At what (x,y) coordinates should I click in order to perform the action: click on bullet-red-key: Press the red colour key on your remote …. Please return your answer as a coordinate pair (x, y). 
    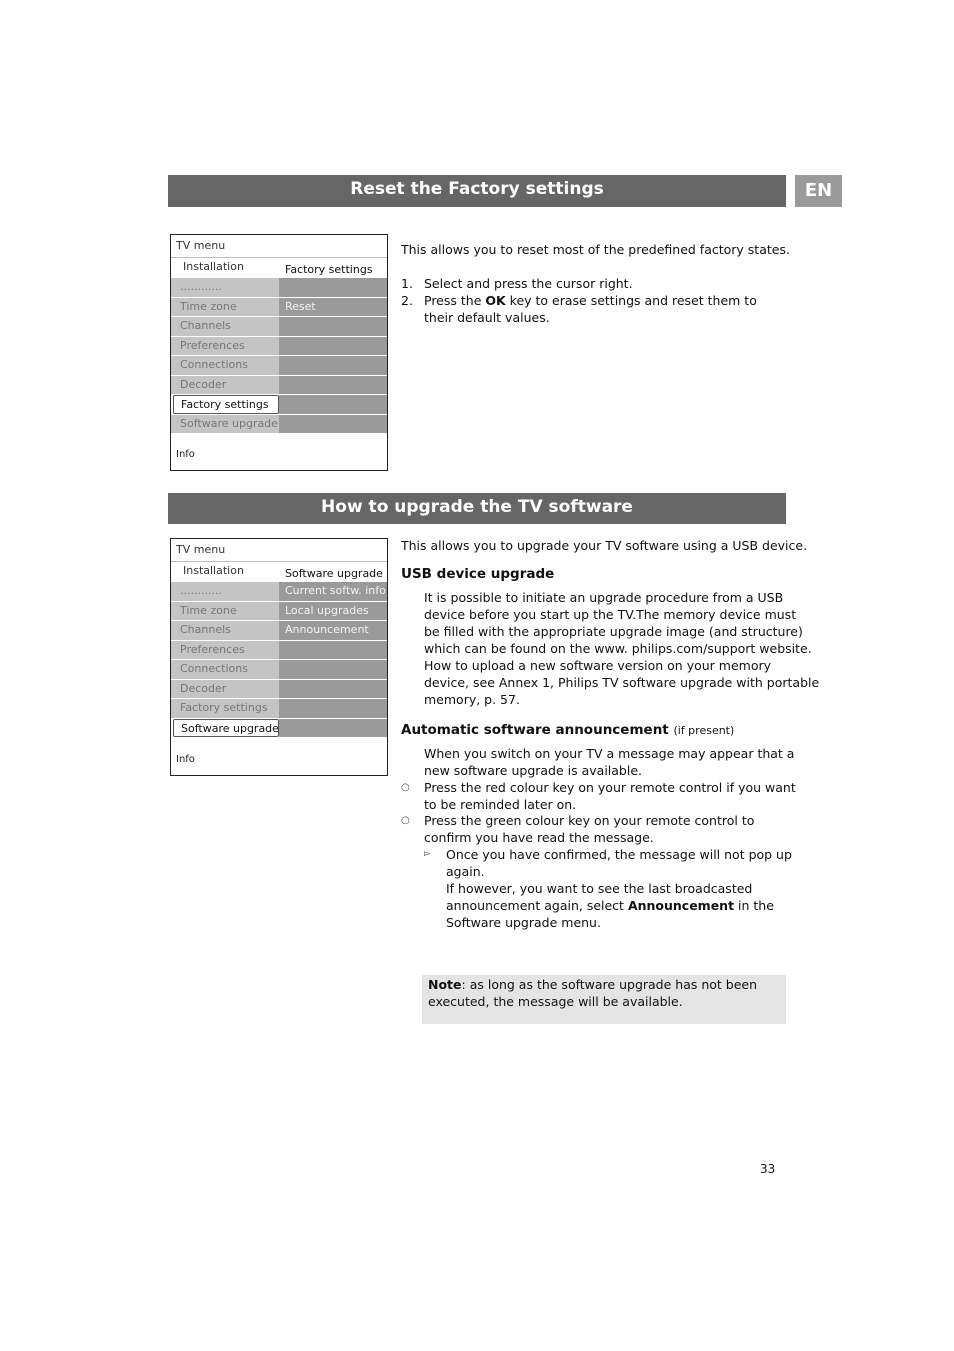
    Looking at the image, I should click on (610, 796).